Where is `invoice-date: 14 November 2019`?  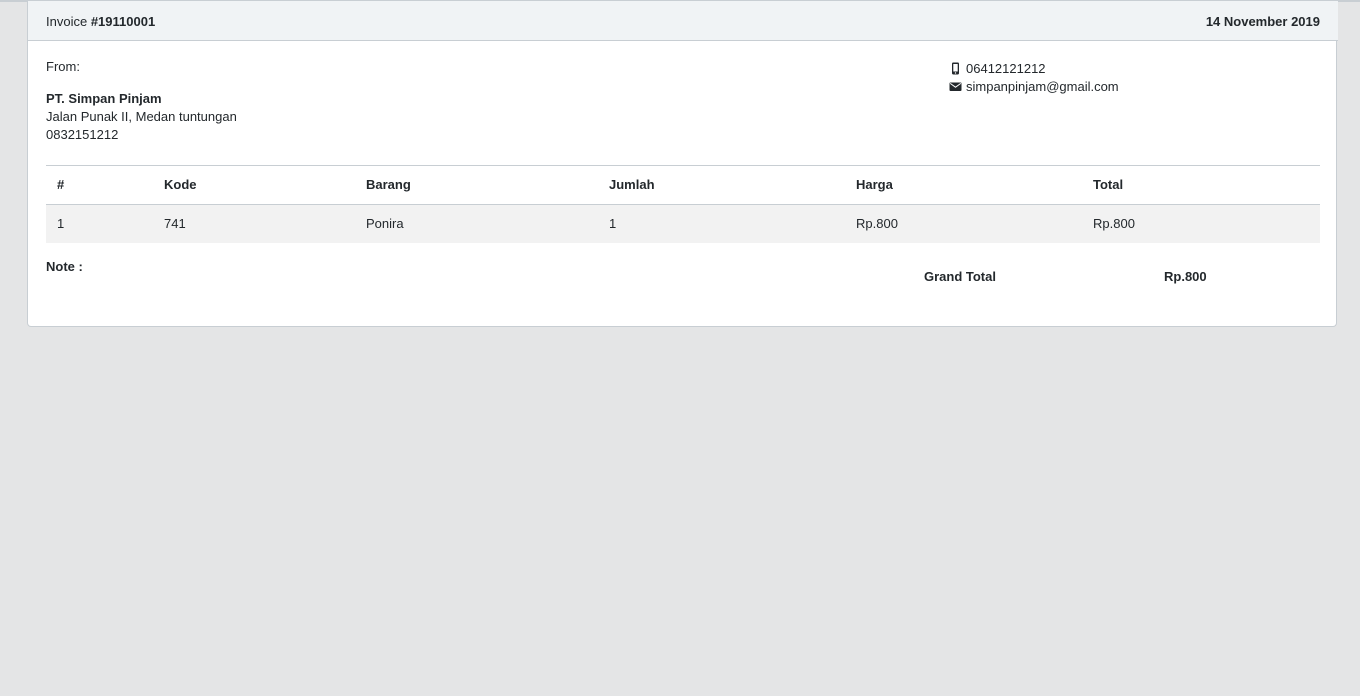
invoice-date: 14 November 2019 is located at coordinates (1262, 21).